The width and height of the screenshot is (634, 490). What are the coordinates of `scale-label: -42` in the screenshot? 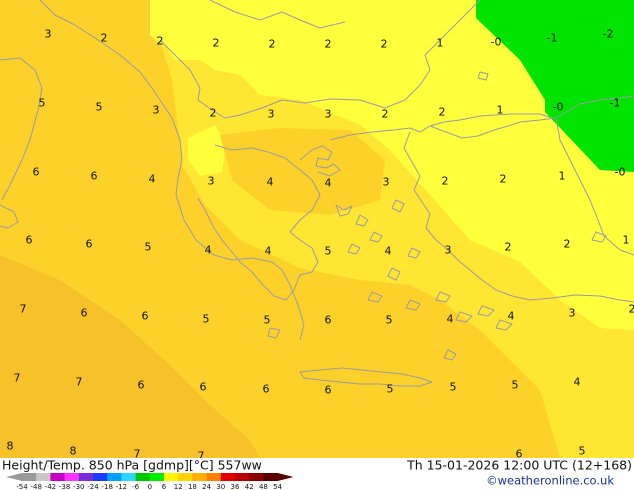 It's located at (50, 486).